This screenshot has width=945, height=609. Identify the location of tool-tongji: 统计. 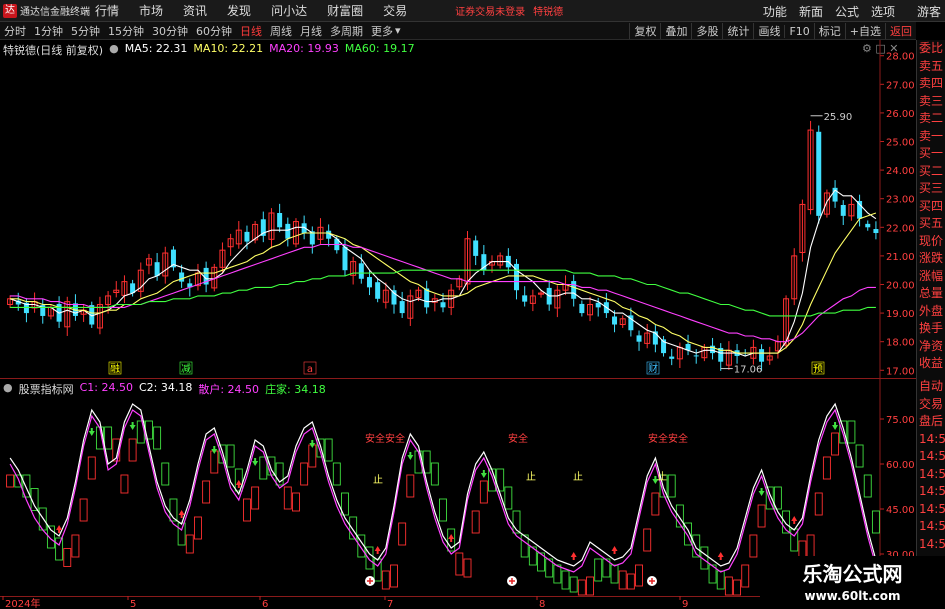
(737, 31).